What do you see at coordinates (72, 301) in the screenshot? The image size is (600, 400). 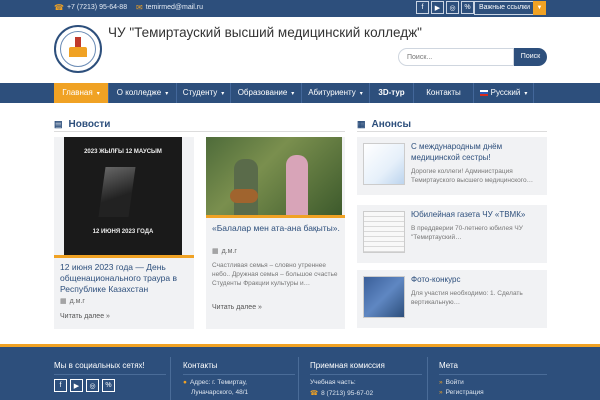 I see `news-author: ▦ д.м.г` at bounding box center [72, 301].